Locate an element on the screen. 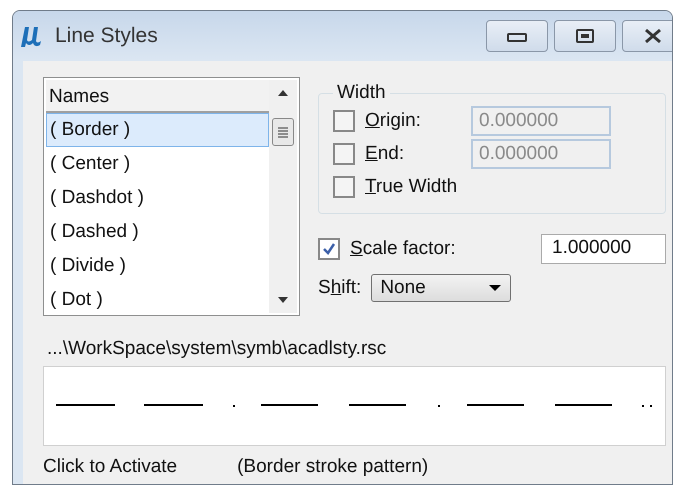  maximize-icon is located at coordinates (585, 36).